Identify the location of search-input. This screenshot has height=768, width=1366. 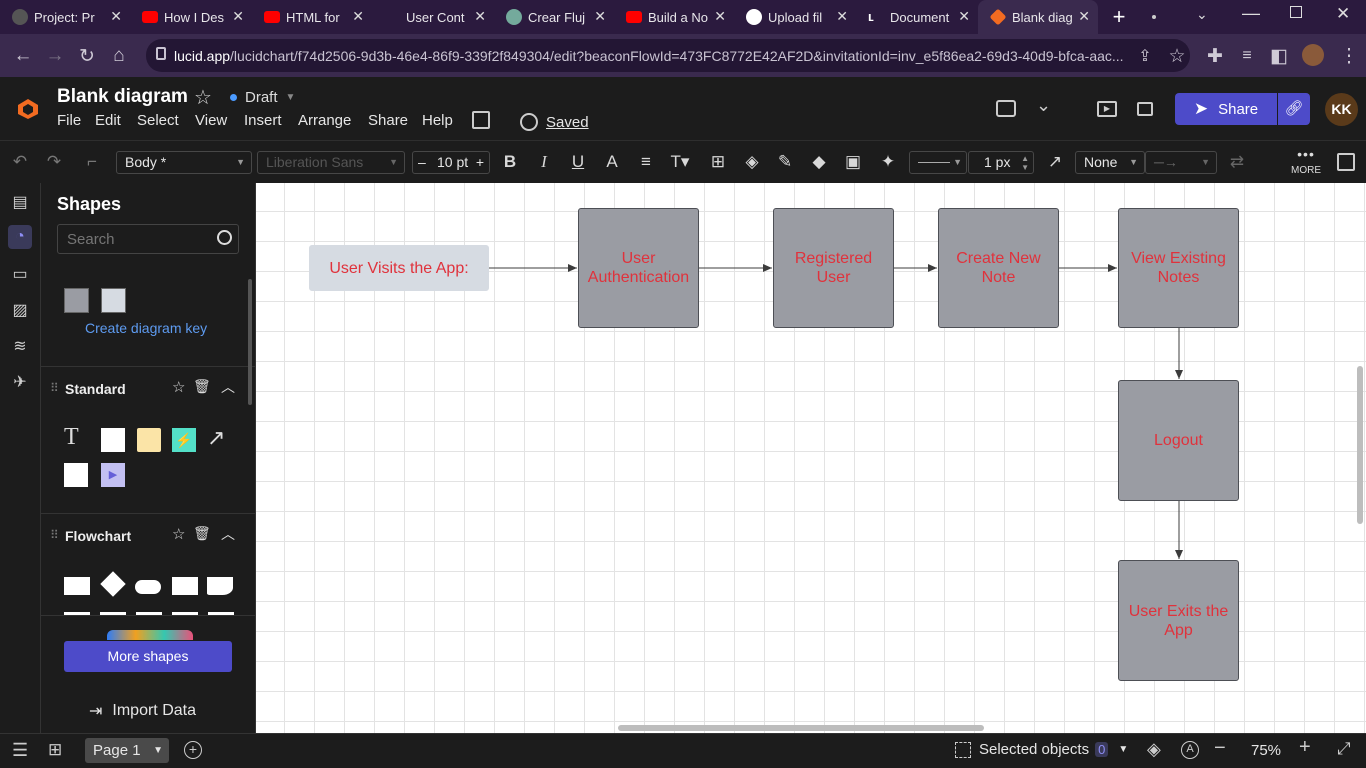
(133, 239).